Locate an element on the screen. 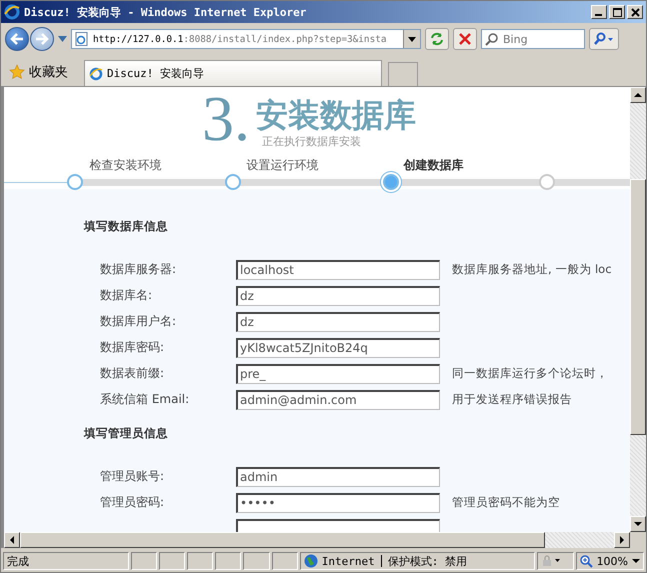 This screenshot has height=573, width=647. globe-icon is located at coordinates (311, 561).